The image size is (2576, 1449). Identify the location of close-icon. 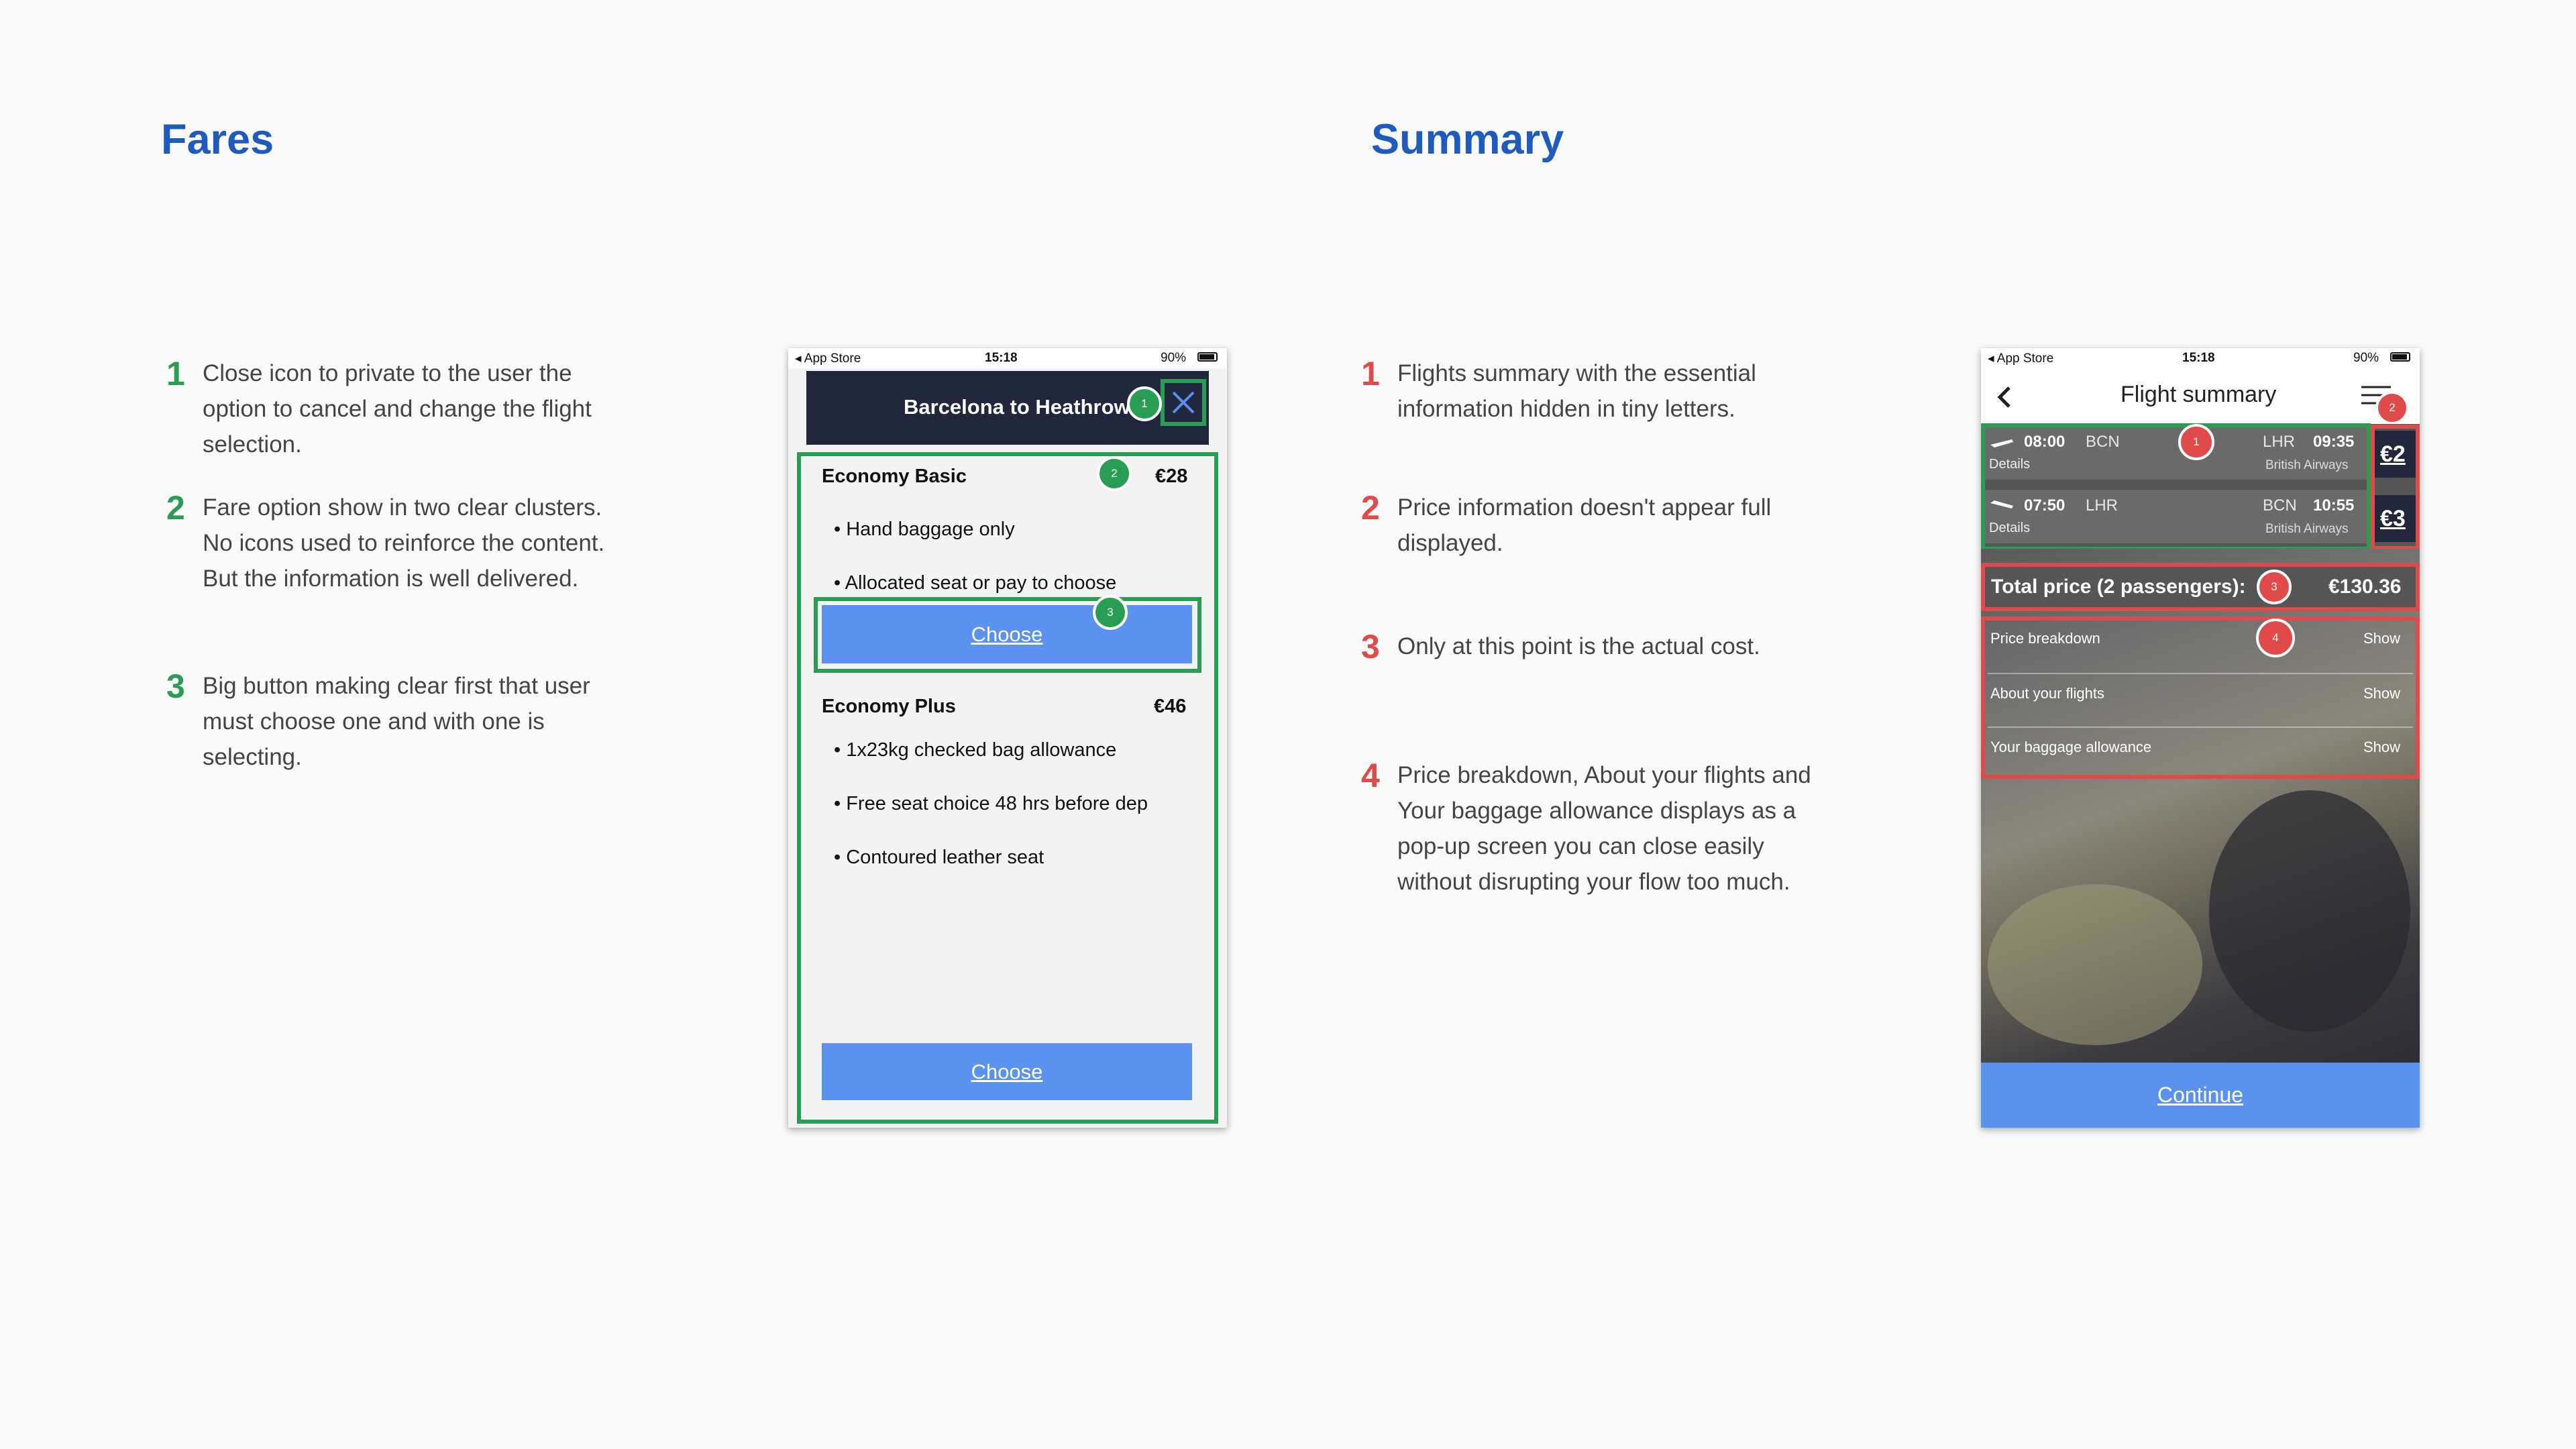
(1183, 402).